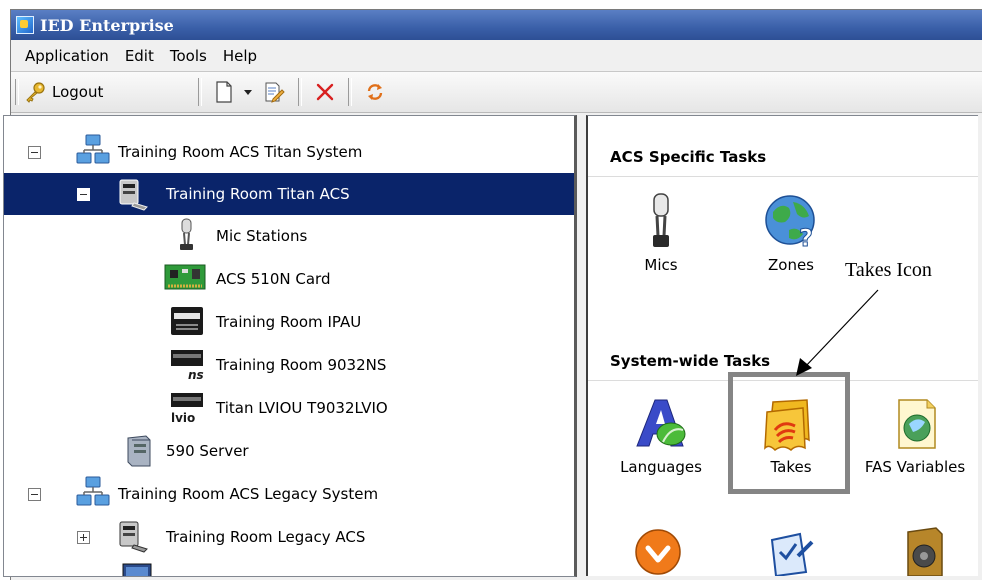  Describe the element at coordinates (658, 552) in the screenshot. I see `download-icon` at that location.